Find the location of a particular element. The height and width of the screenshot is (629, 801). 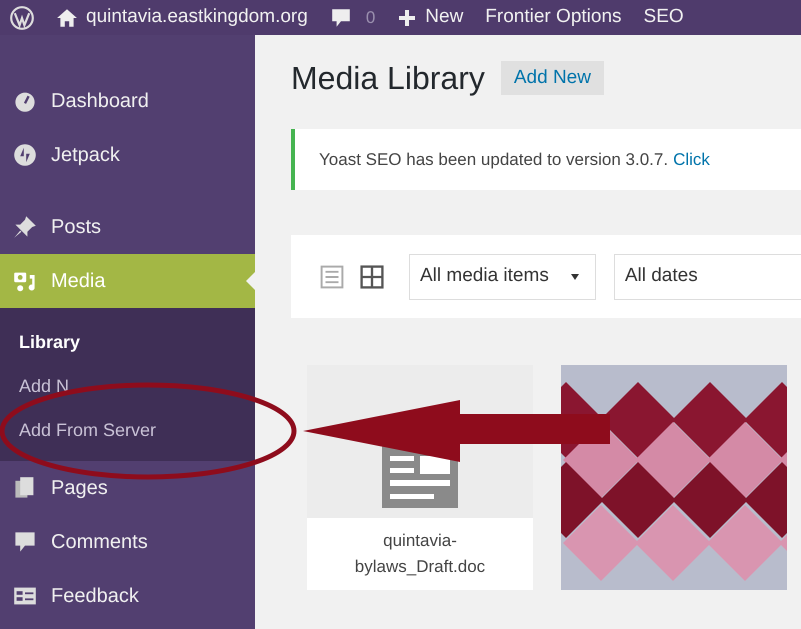

notice-link: Click is located at coordinates (691, 159).